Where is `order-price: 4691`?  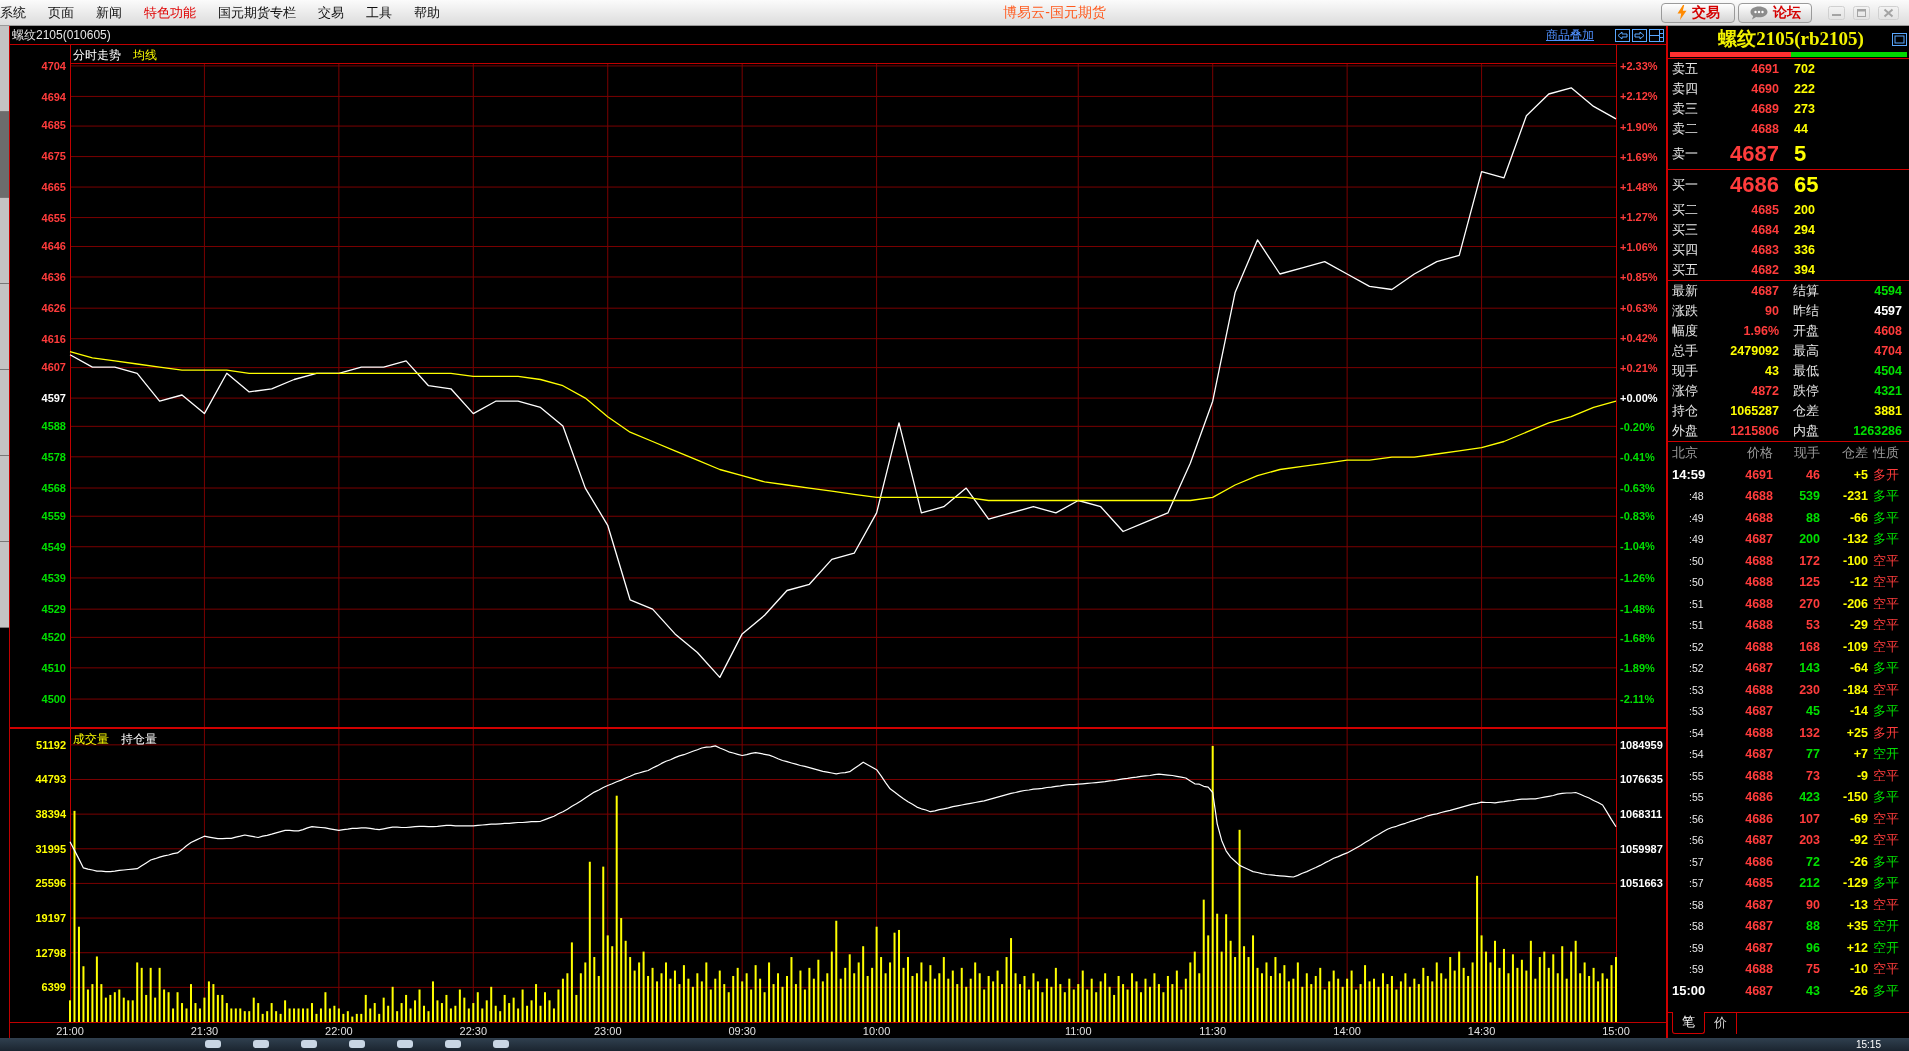
order-price: 4691 is located at coordinates (1765, 69).